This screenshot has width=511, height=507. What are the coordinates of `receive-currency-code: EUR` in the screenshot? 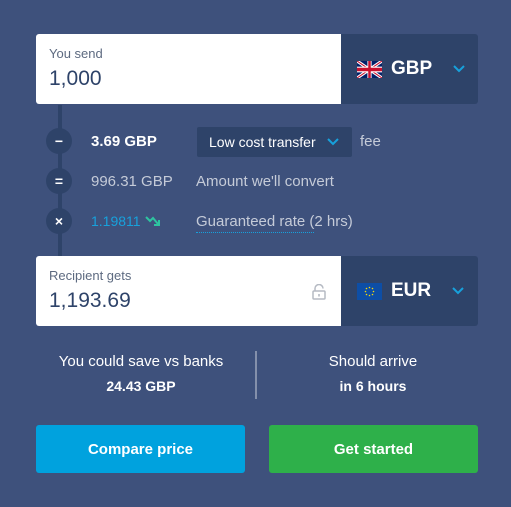 It's located at (411, 290).